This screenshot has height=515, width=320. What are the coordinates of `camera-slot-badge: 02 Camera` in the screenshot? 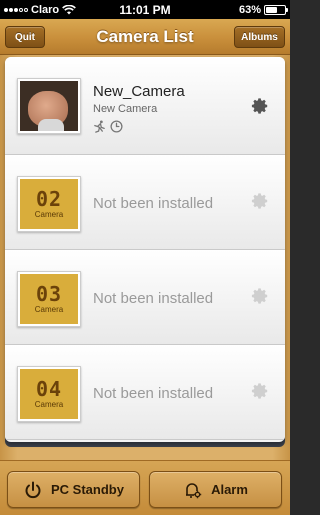 It's located at (49, 204).